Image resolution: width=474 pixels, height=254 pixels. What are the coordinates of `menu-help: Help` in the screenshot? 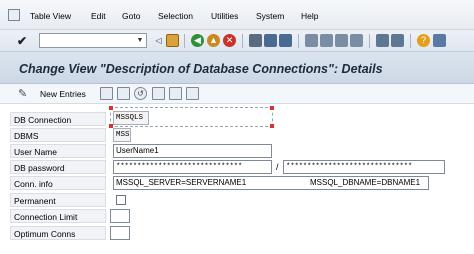 It's located at (309, 16).